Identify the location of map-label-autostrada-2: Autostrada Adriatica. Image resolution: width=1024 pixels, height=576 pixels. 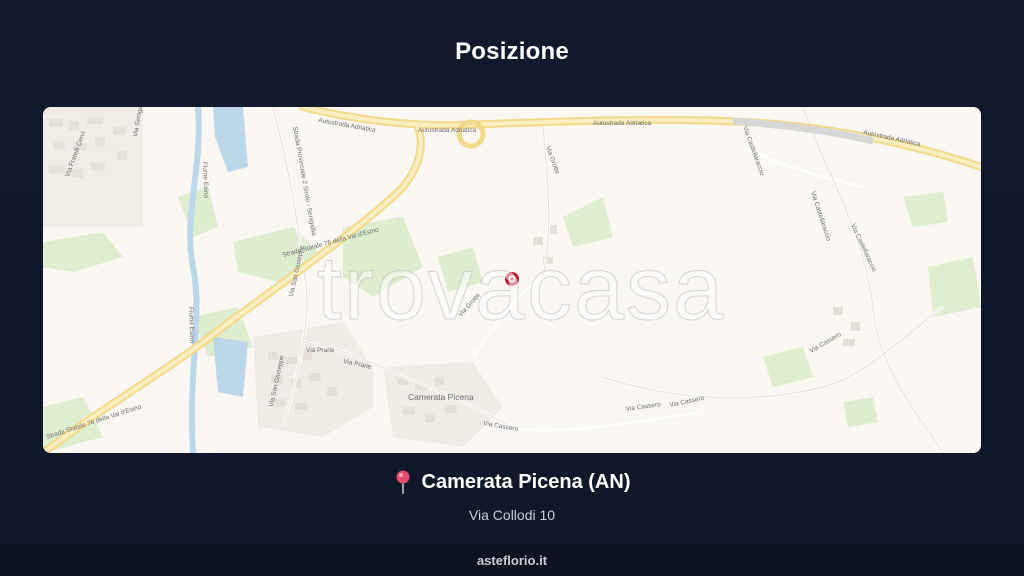
(447, 130).